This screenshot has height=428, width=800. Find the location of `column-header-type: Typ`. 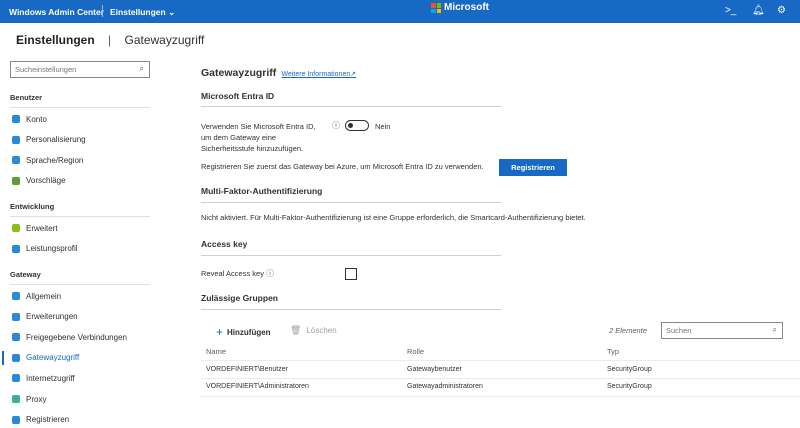

column-header-type: Typ is located at coordinates (613, 351).